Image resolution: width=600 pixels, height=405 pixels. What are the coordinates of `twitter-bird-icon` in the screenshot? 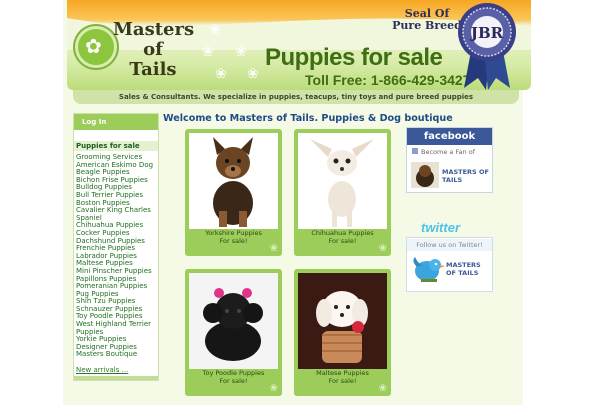 It's located at (428, 270).